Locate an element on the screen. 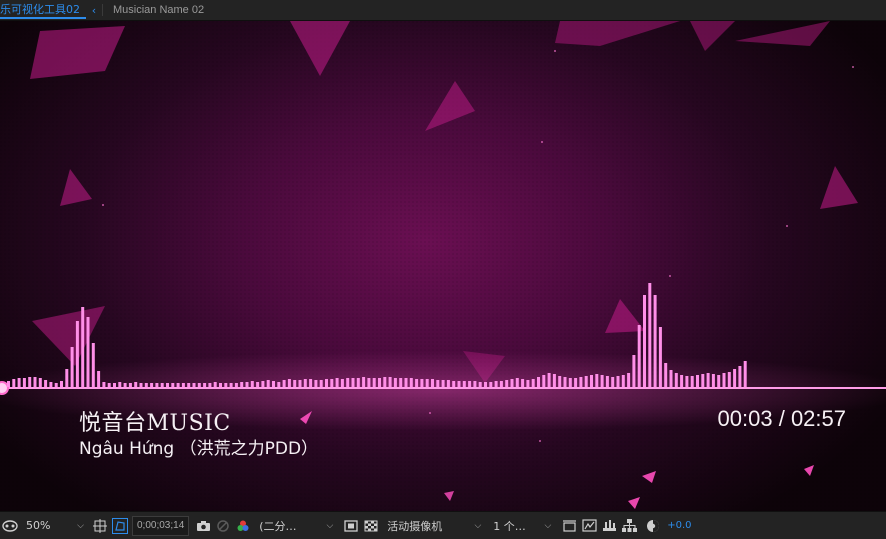 This screenshot has width=886, height=539. timeline-icon is located at coordinates (609, 526).